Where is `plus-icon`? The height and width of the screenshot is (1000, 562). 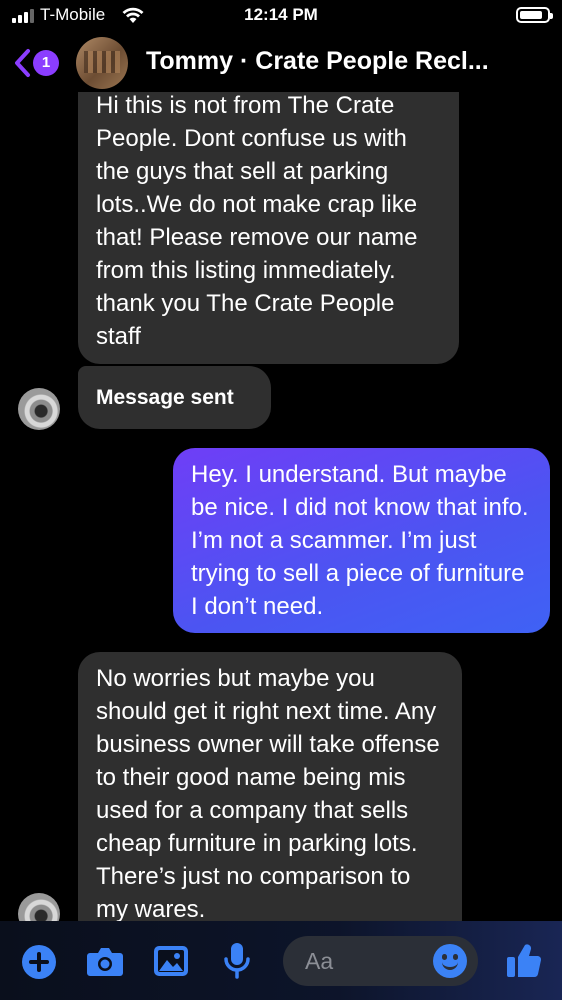 plus-icon is located at coordinates (39, 962).